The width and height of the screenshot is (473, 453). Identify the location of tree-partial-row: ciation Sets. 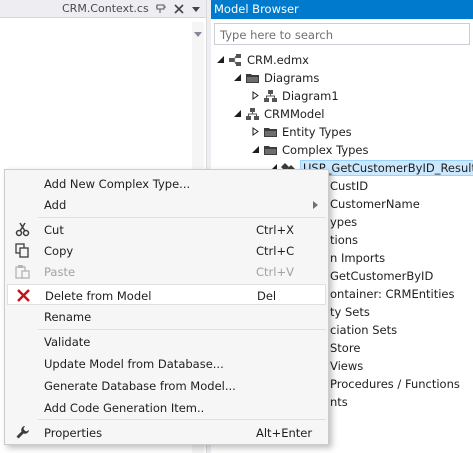
(363, 332).